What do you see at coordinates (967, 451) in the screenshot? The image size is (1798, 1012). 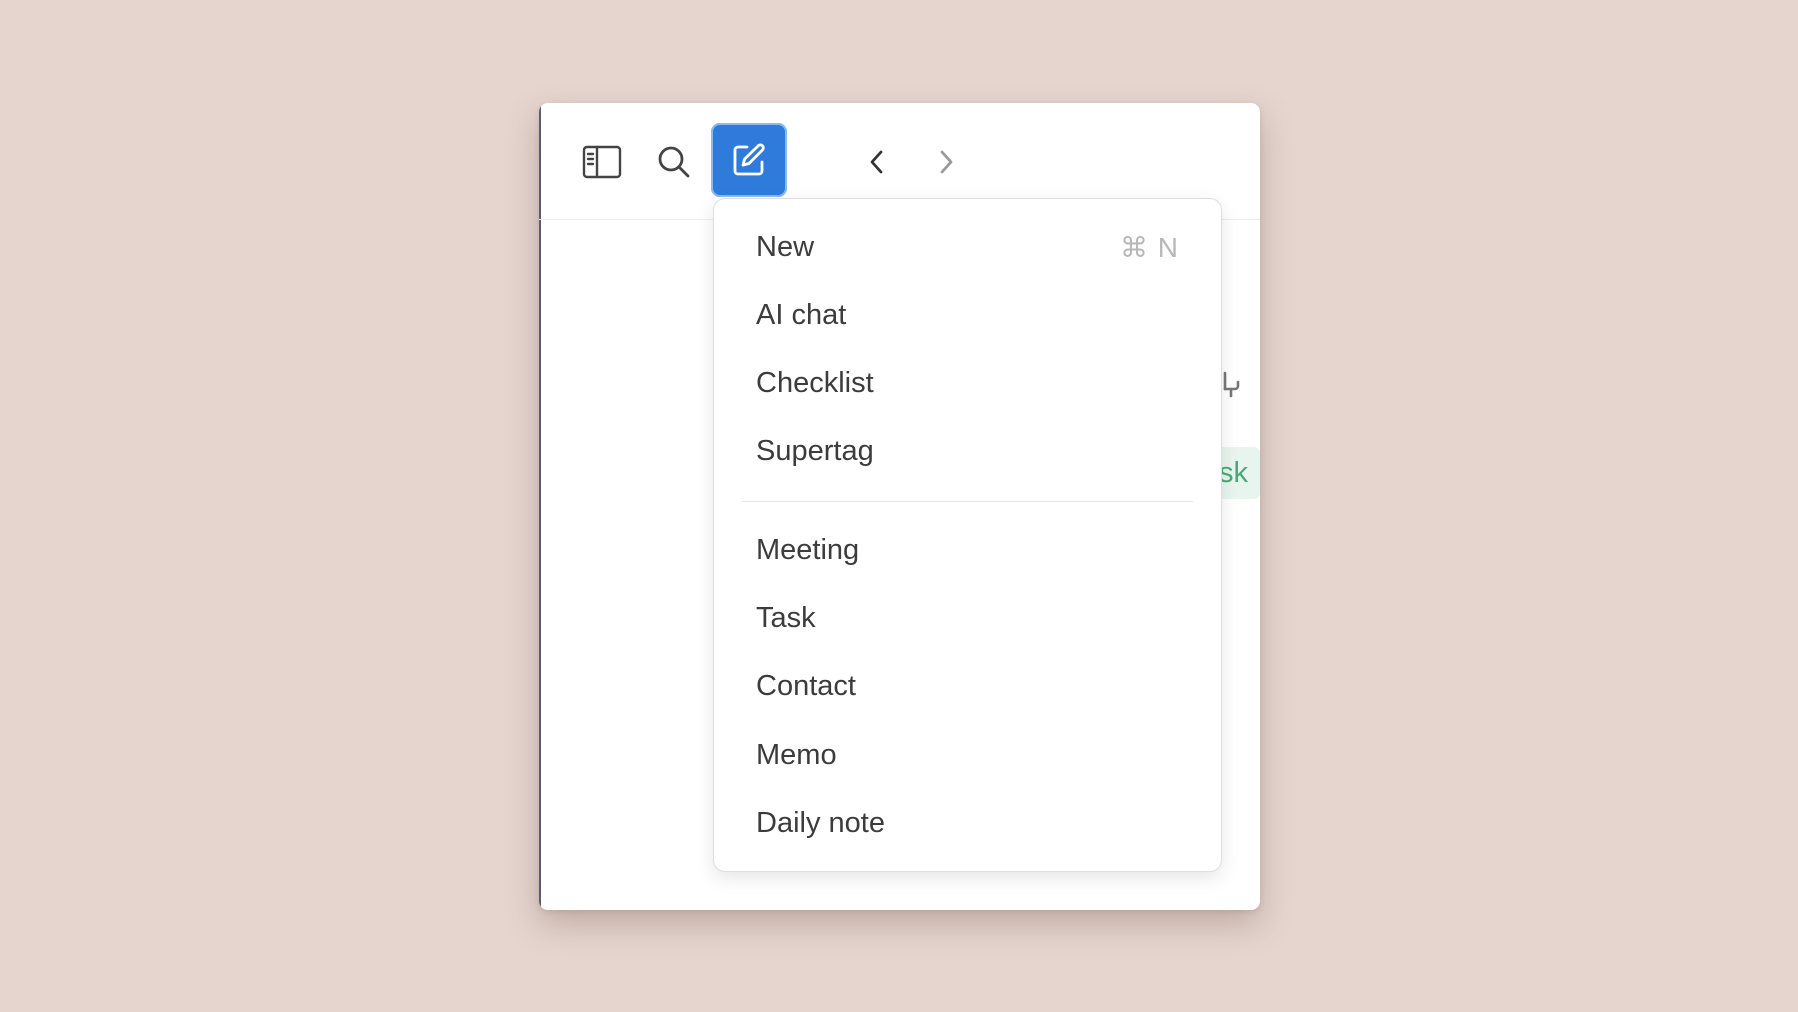 I see `menu-item-supertag: Supertag` at bounding box center [967, 451].